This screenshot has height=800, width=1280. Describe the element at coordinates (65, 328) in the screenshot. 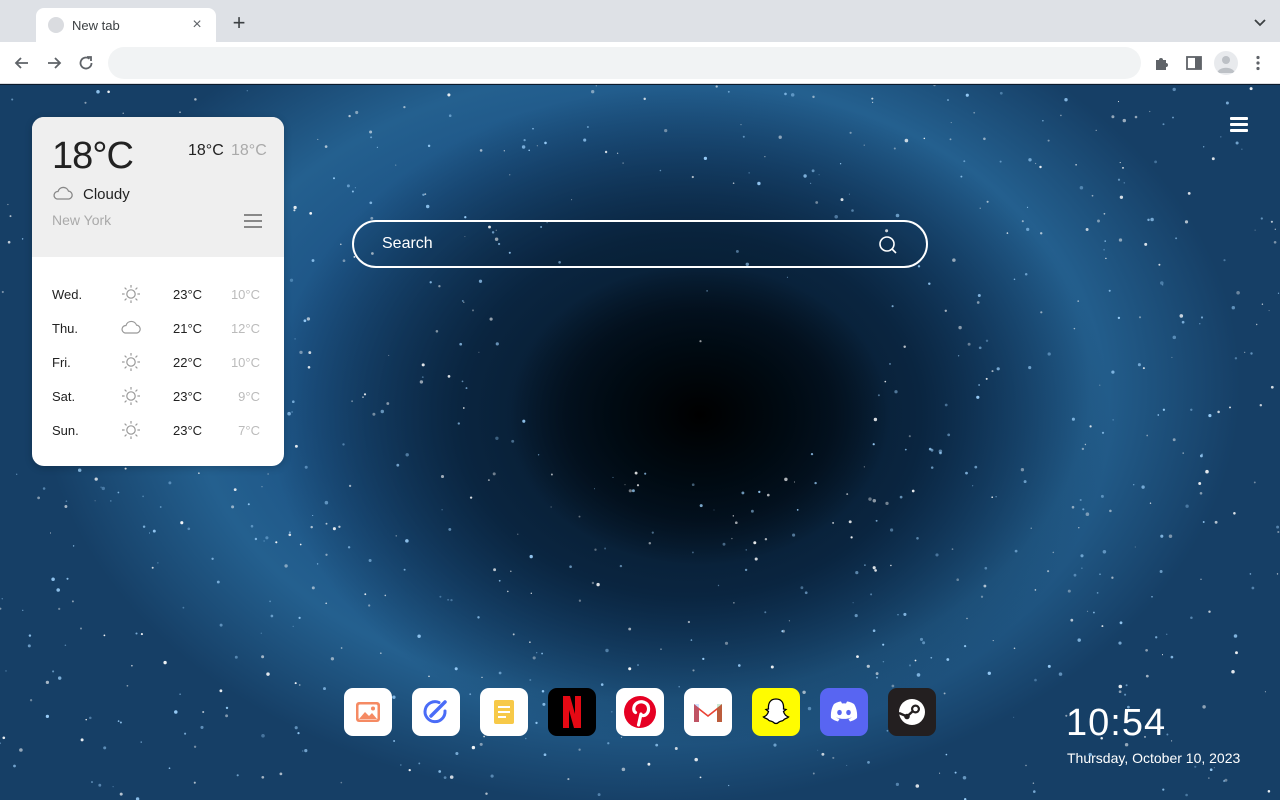

I see `forecast-day: Thu.` at that location.